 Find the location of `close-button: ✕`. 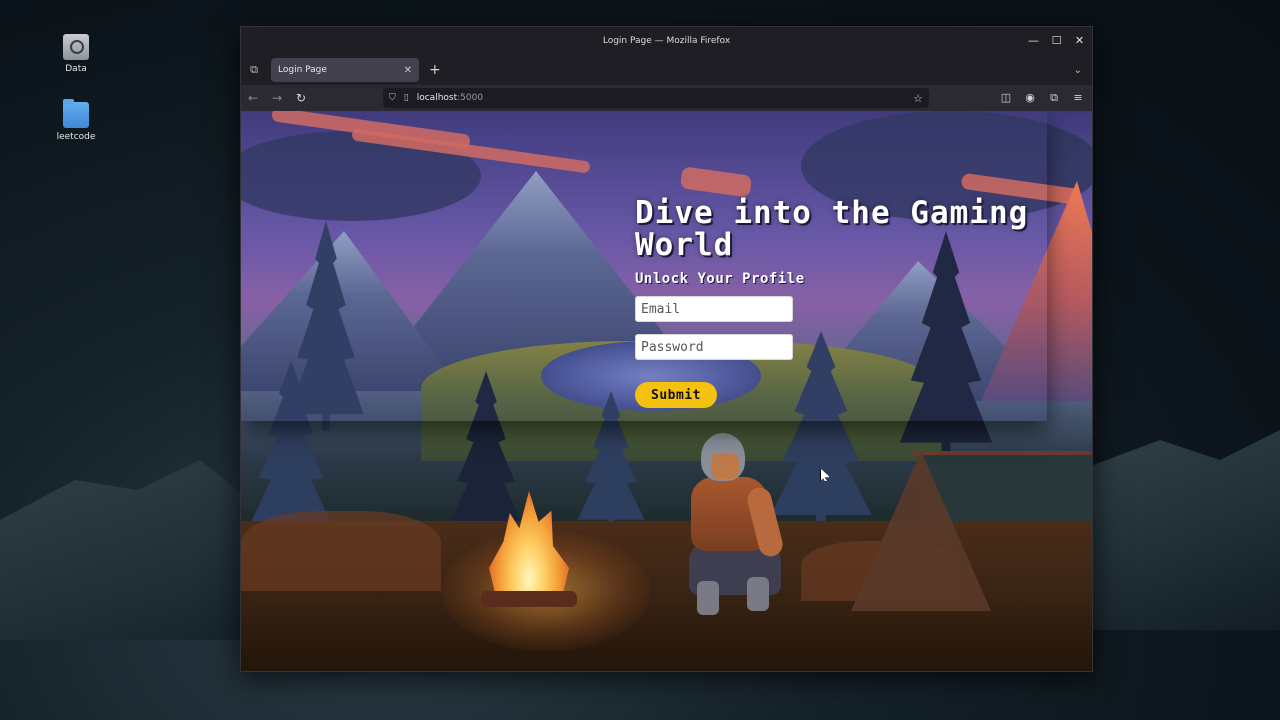

close-button: ✕ is located at coordinates (1079, 41).